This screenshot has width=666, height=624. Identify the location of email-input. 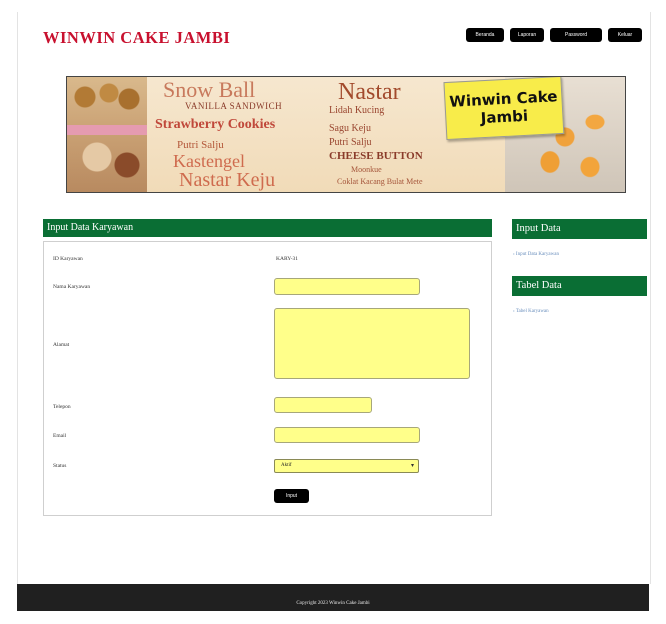
(347, 435).